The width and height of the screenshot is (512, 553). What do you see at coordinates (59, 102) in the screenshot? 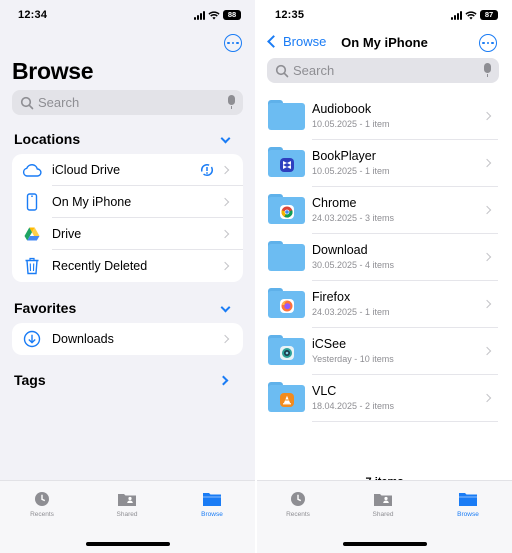
I see `search-placeholder: Search` at bounding box center [59, 102].